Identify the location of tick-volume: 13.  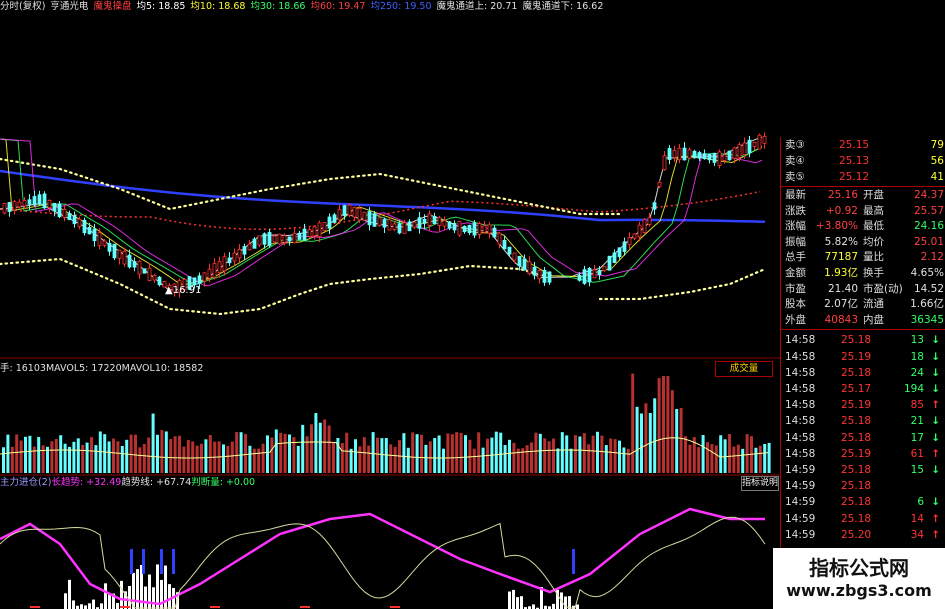
(917, 340).